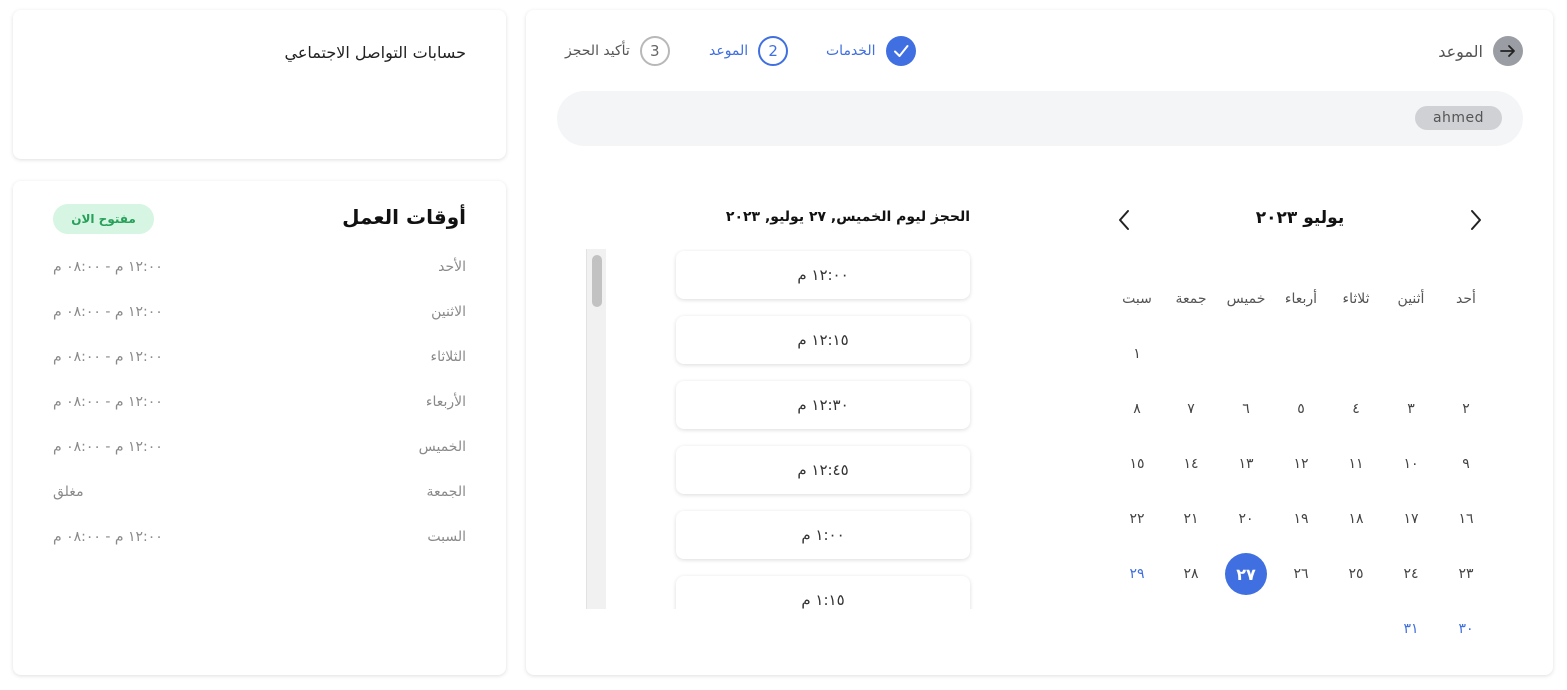  What do you see at coordinates (1466, 629) in the screenshot?
I see `calendar-day: ٣٠` at bounding box center [1466, 629].